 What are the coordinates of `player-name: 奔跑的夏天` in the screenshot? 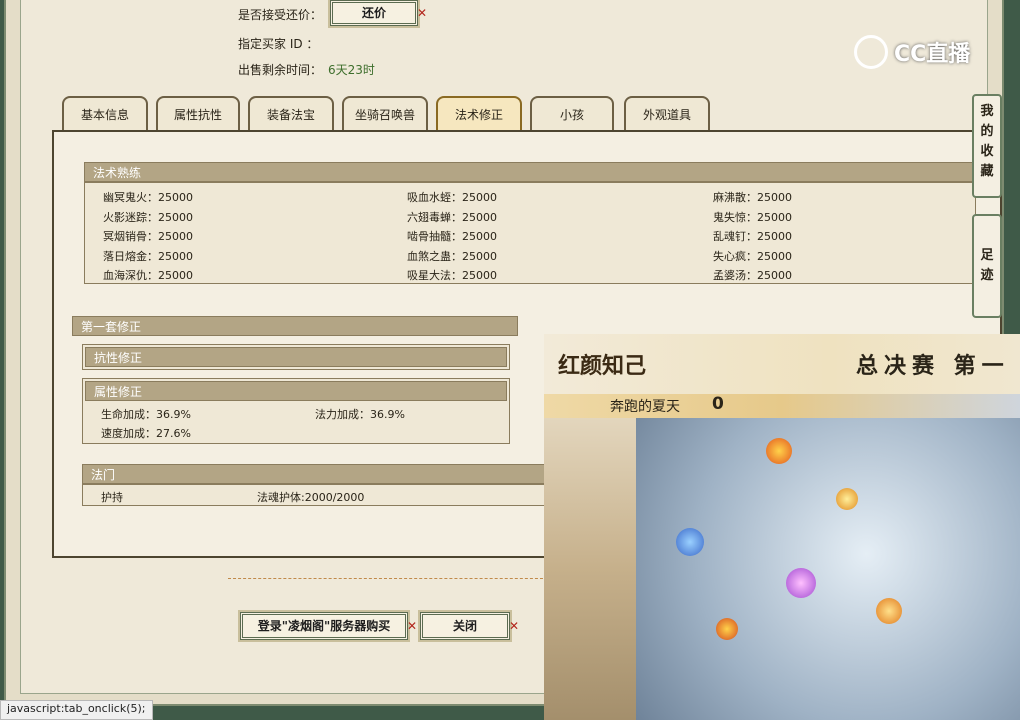 It's located at (645, 407).